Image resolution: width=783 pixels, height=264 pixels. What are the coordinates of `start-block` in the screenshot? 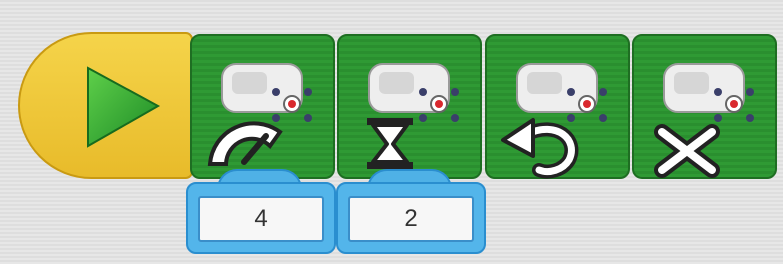 It's located at (105, 105).